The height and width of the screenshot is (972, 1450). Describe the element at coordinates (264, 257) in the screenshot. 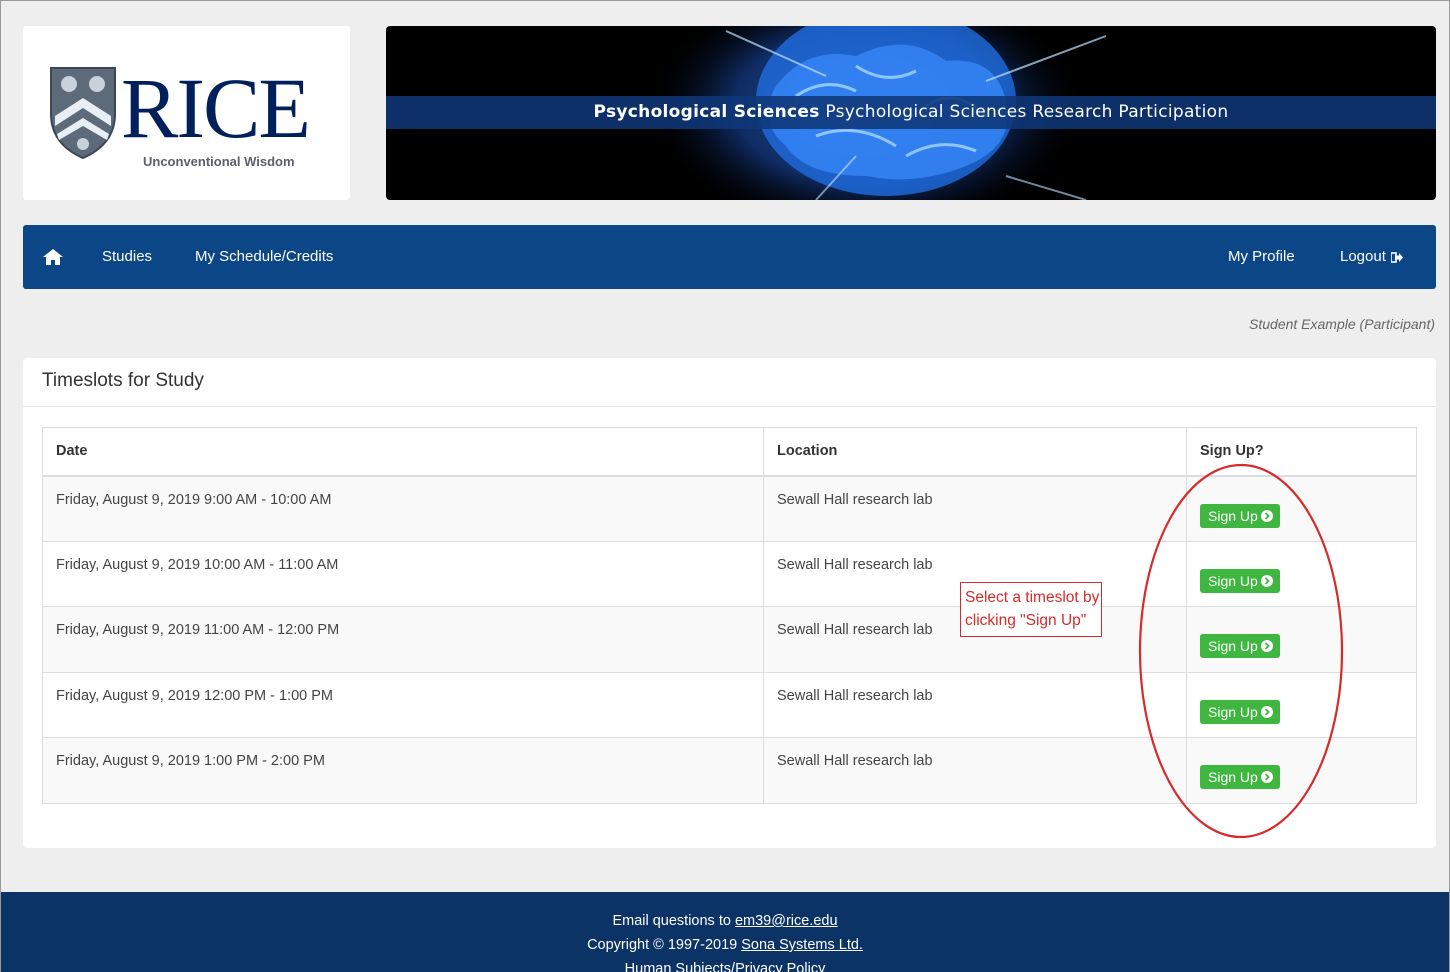

I see `nav-my-schedule-credits: My Schedule/Credits` at that location.